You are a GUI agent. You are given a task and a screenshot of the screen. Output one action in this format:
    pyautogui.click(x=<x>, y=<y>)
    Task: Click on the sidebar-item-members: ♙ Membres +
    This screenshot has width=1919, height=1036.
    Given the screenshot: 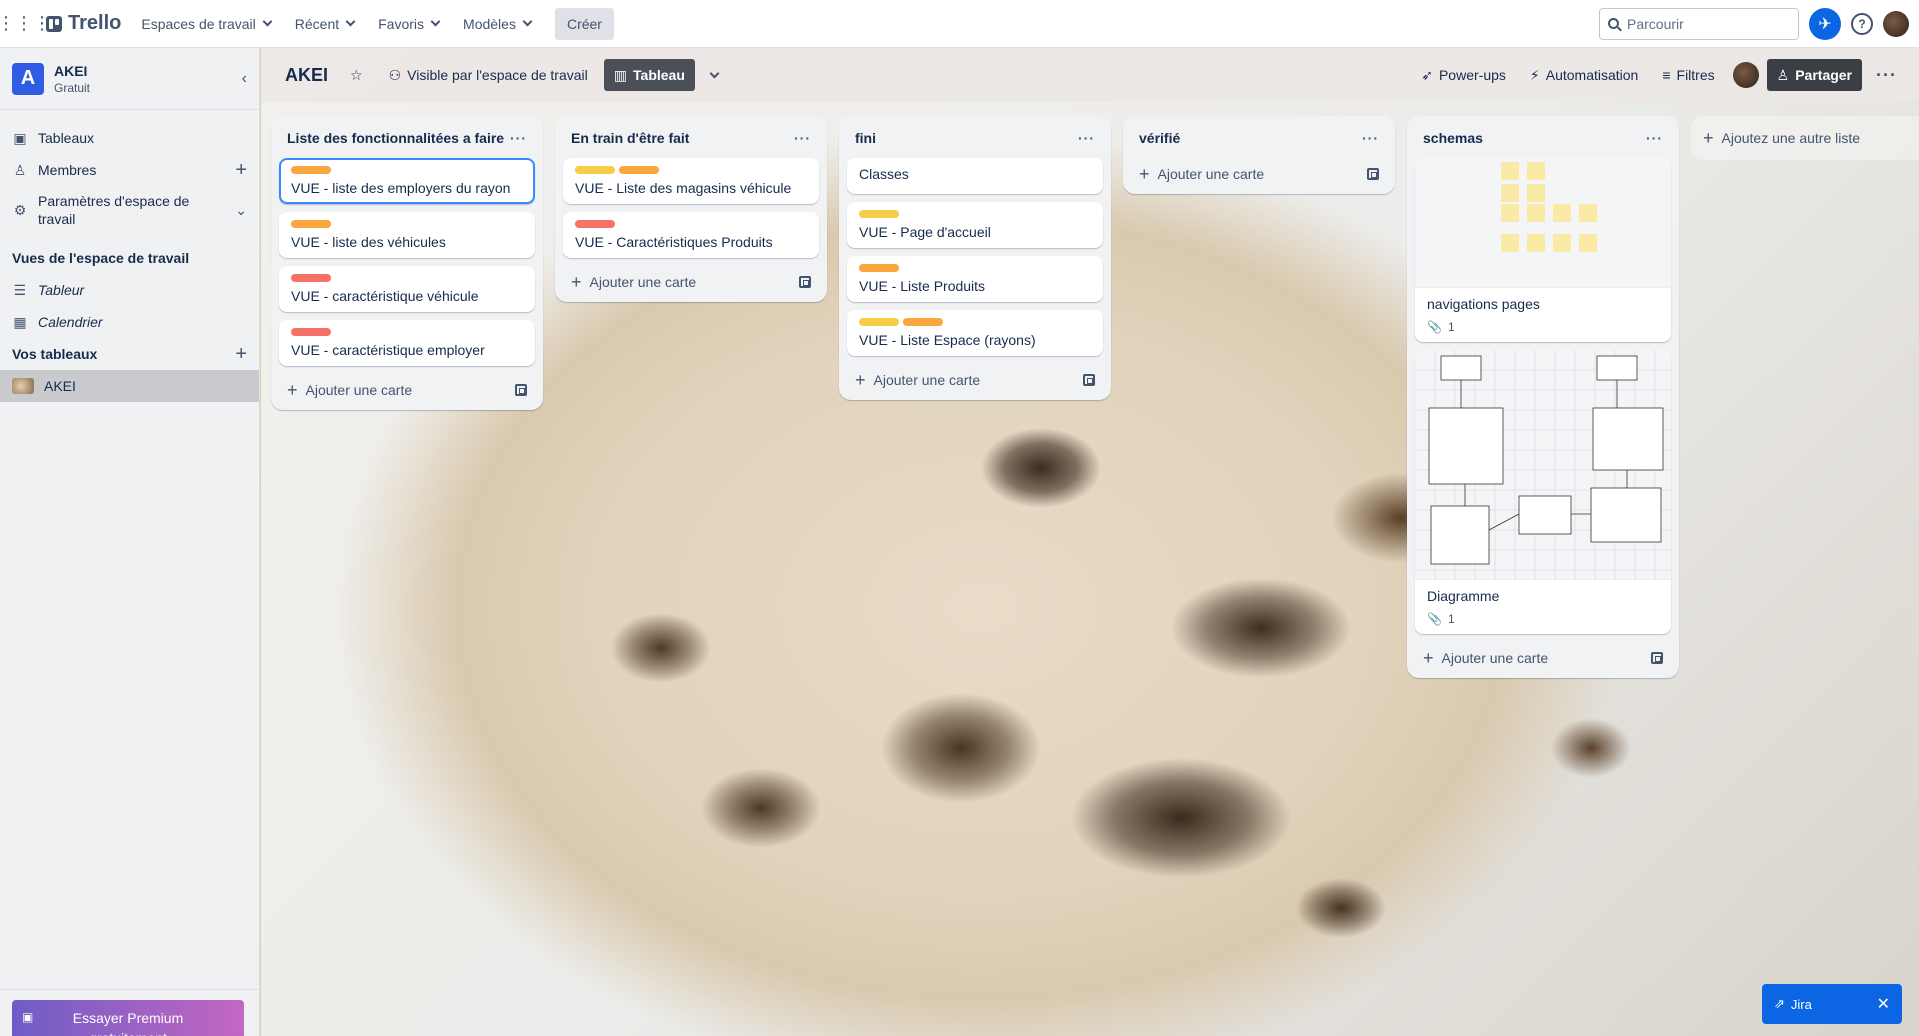 What is the action you would take?
    pyautogui.click(x=129, y=170)
    